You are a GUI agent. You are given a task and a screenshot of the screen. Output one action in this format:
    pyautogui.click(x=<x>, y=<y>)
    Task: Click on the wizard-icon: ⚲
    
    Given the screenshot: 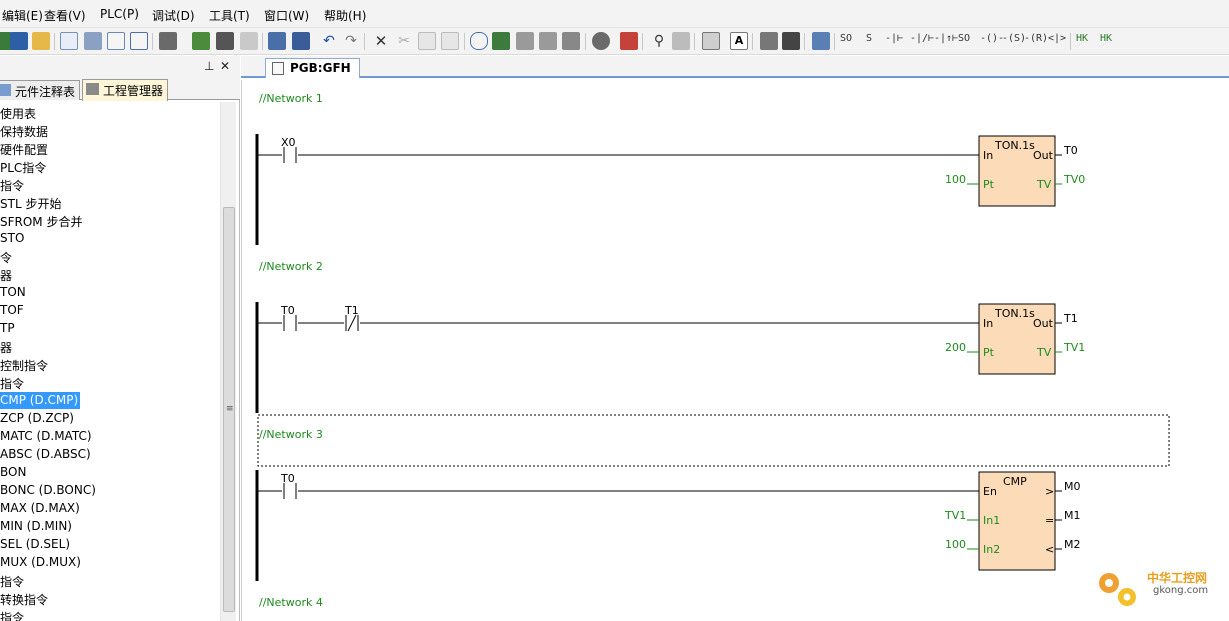 What is the action you would take?
    pyautogui.click(x=659, y=41)
    